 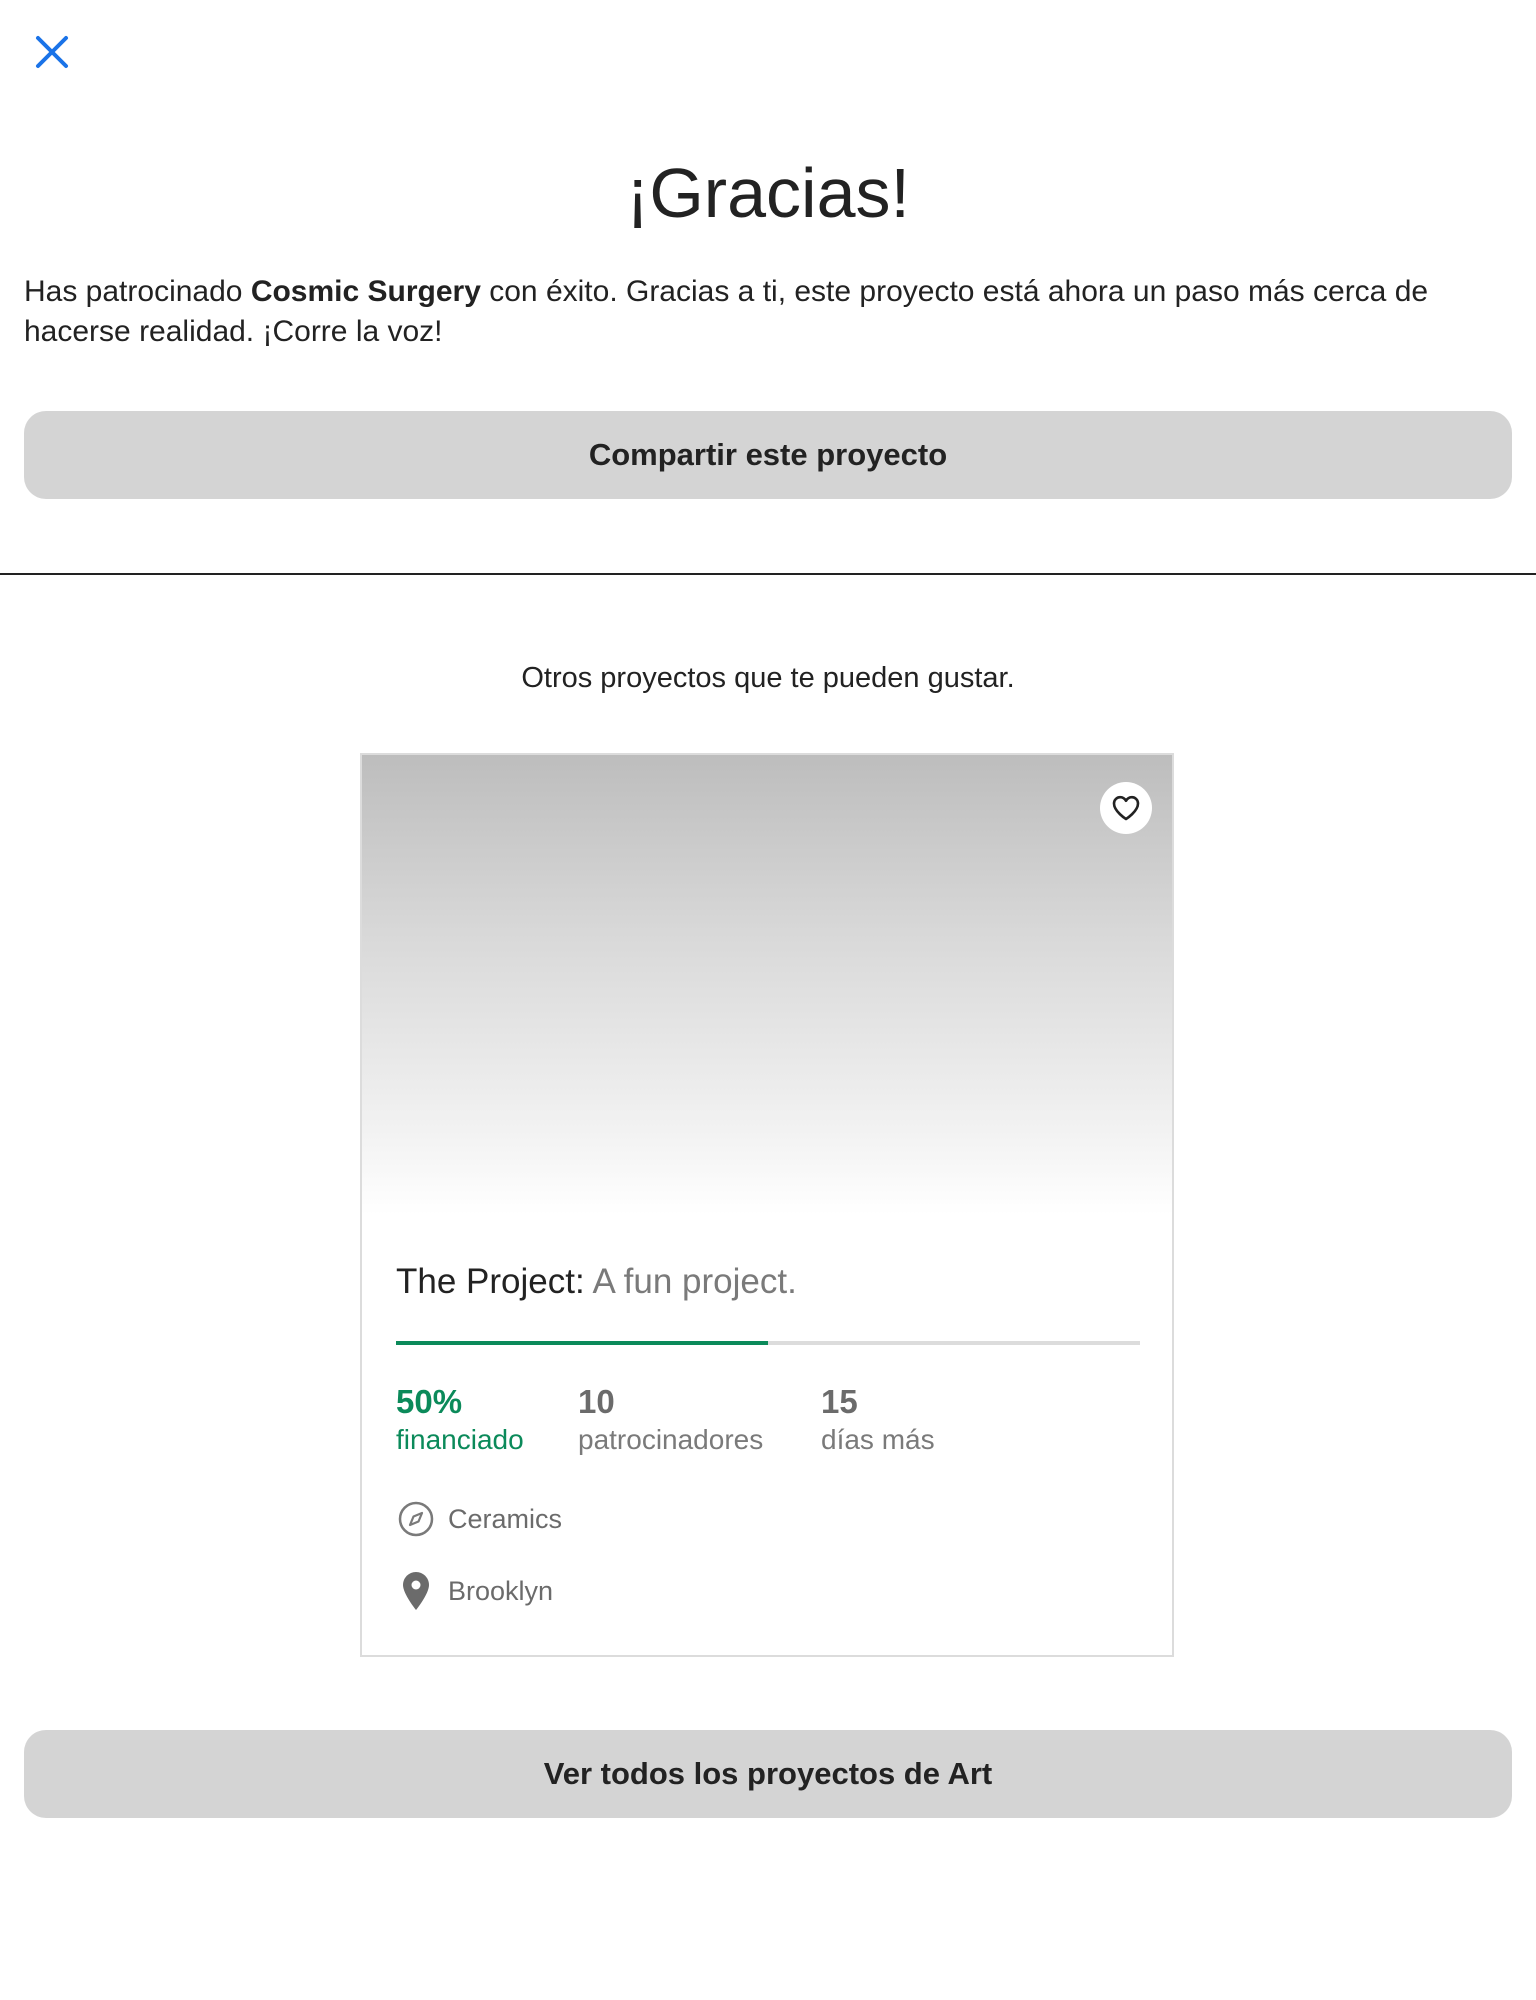 What do you see at coordinates (490, 1281) in the screenshot?
I see `project-name: The Project:` at bounding box center [490, 1281].